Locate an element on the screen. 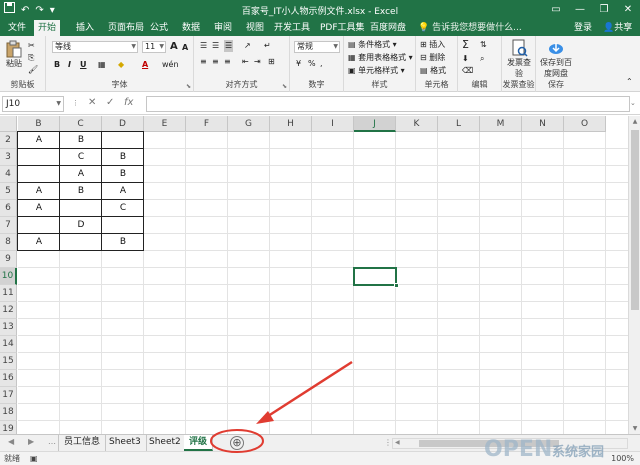  cell-d5: A is located at coordinates (123, 191).